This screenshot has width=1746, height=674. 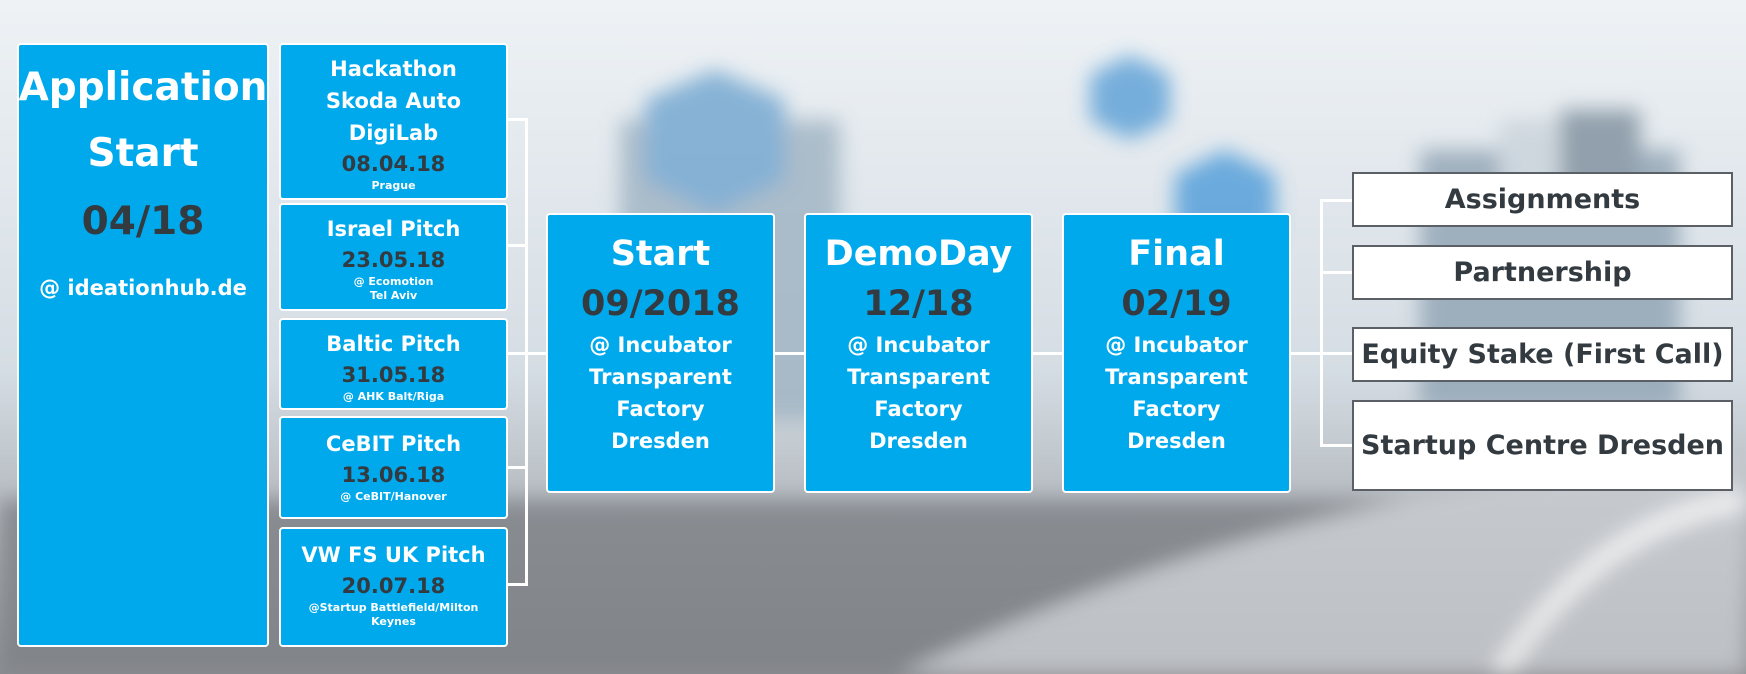 I want to click on pitch-title: DigiLab, so click(x=393, y=133).